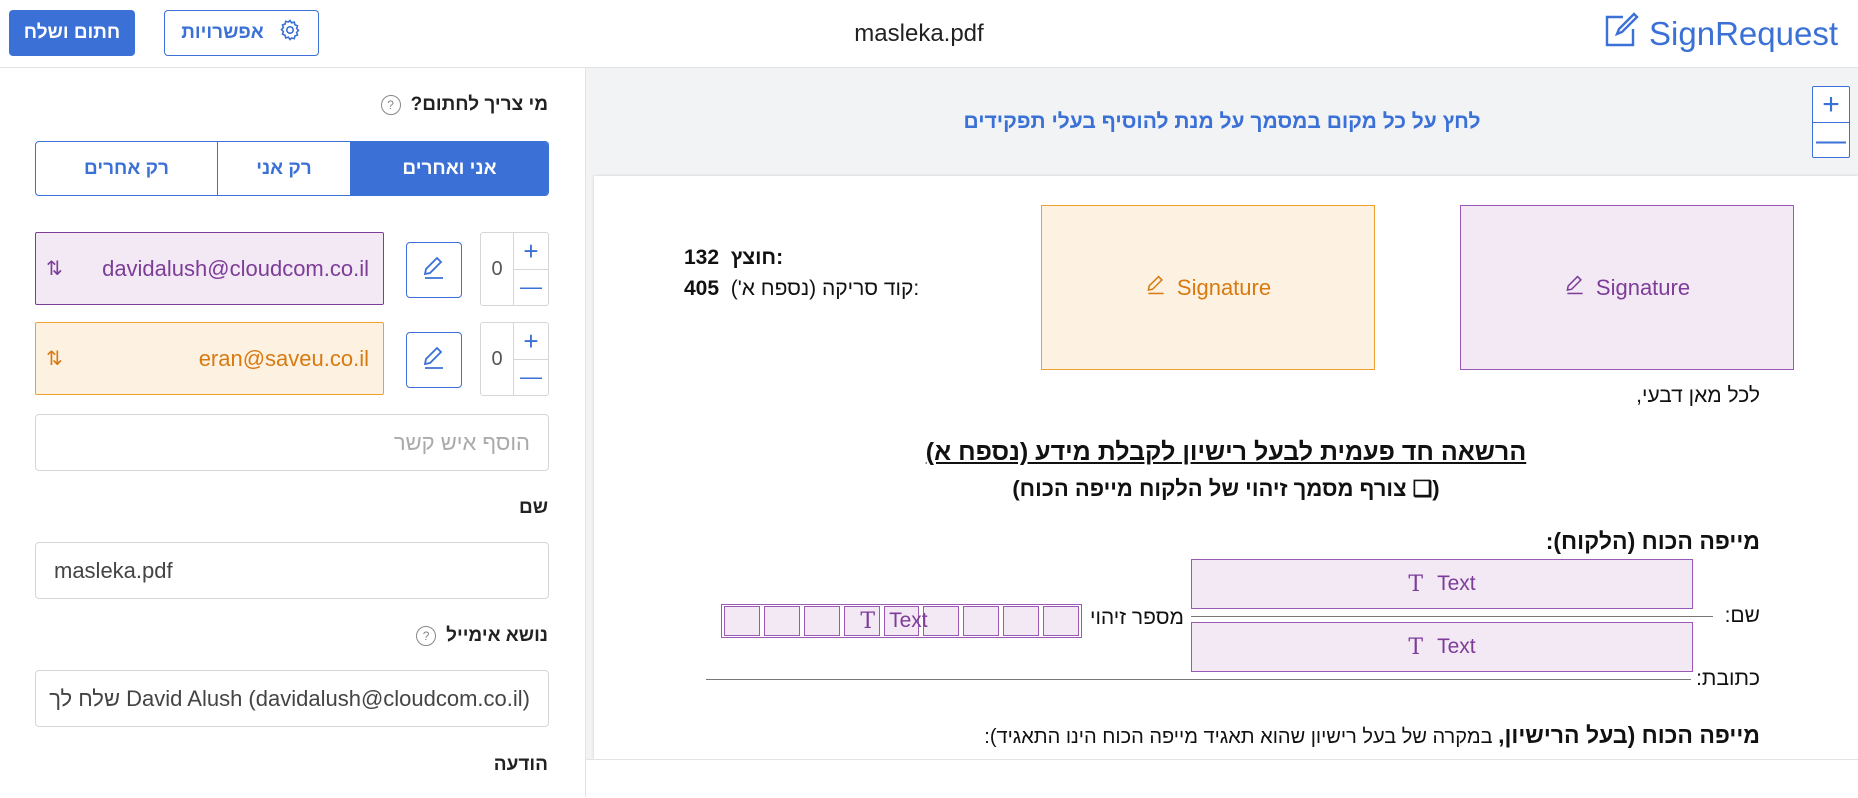 The width and height of the screenshot is (1858, 798). Describe the element at coordinates (497, 269) in the screenshot. I see `signer-1-order-value: 0` at that location.